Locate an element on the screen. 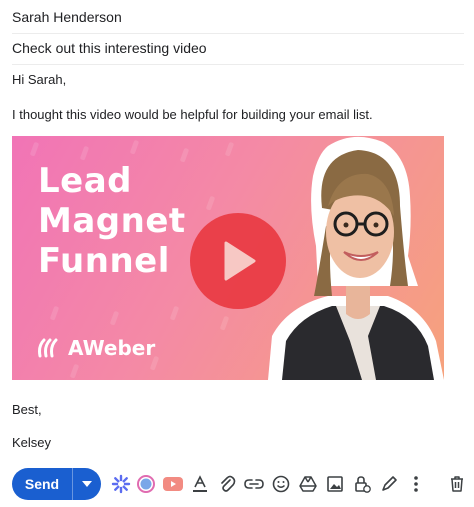 Image resolution: width=474 pixels, height=507 pixels. signature-icon is located at coordinates (389, 484).